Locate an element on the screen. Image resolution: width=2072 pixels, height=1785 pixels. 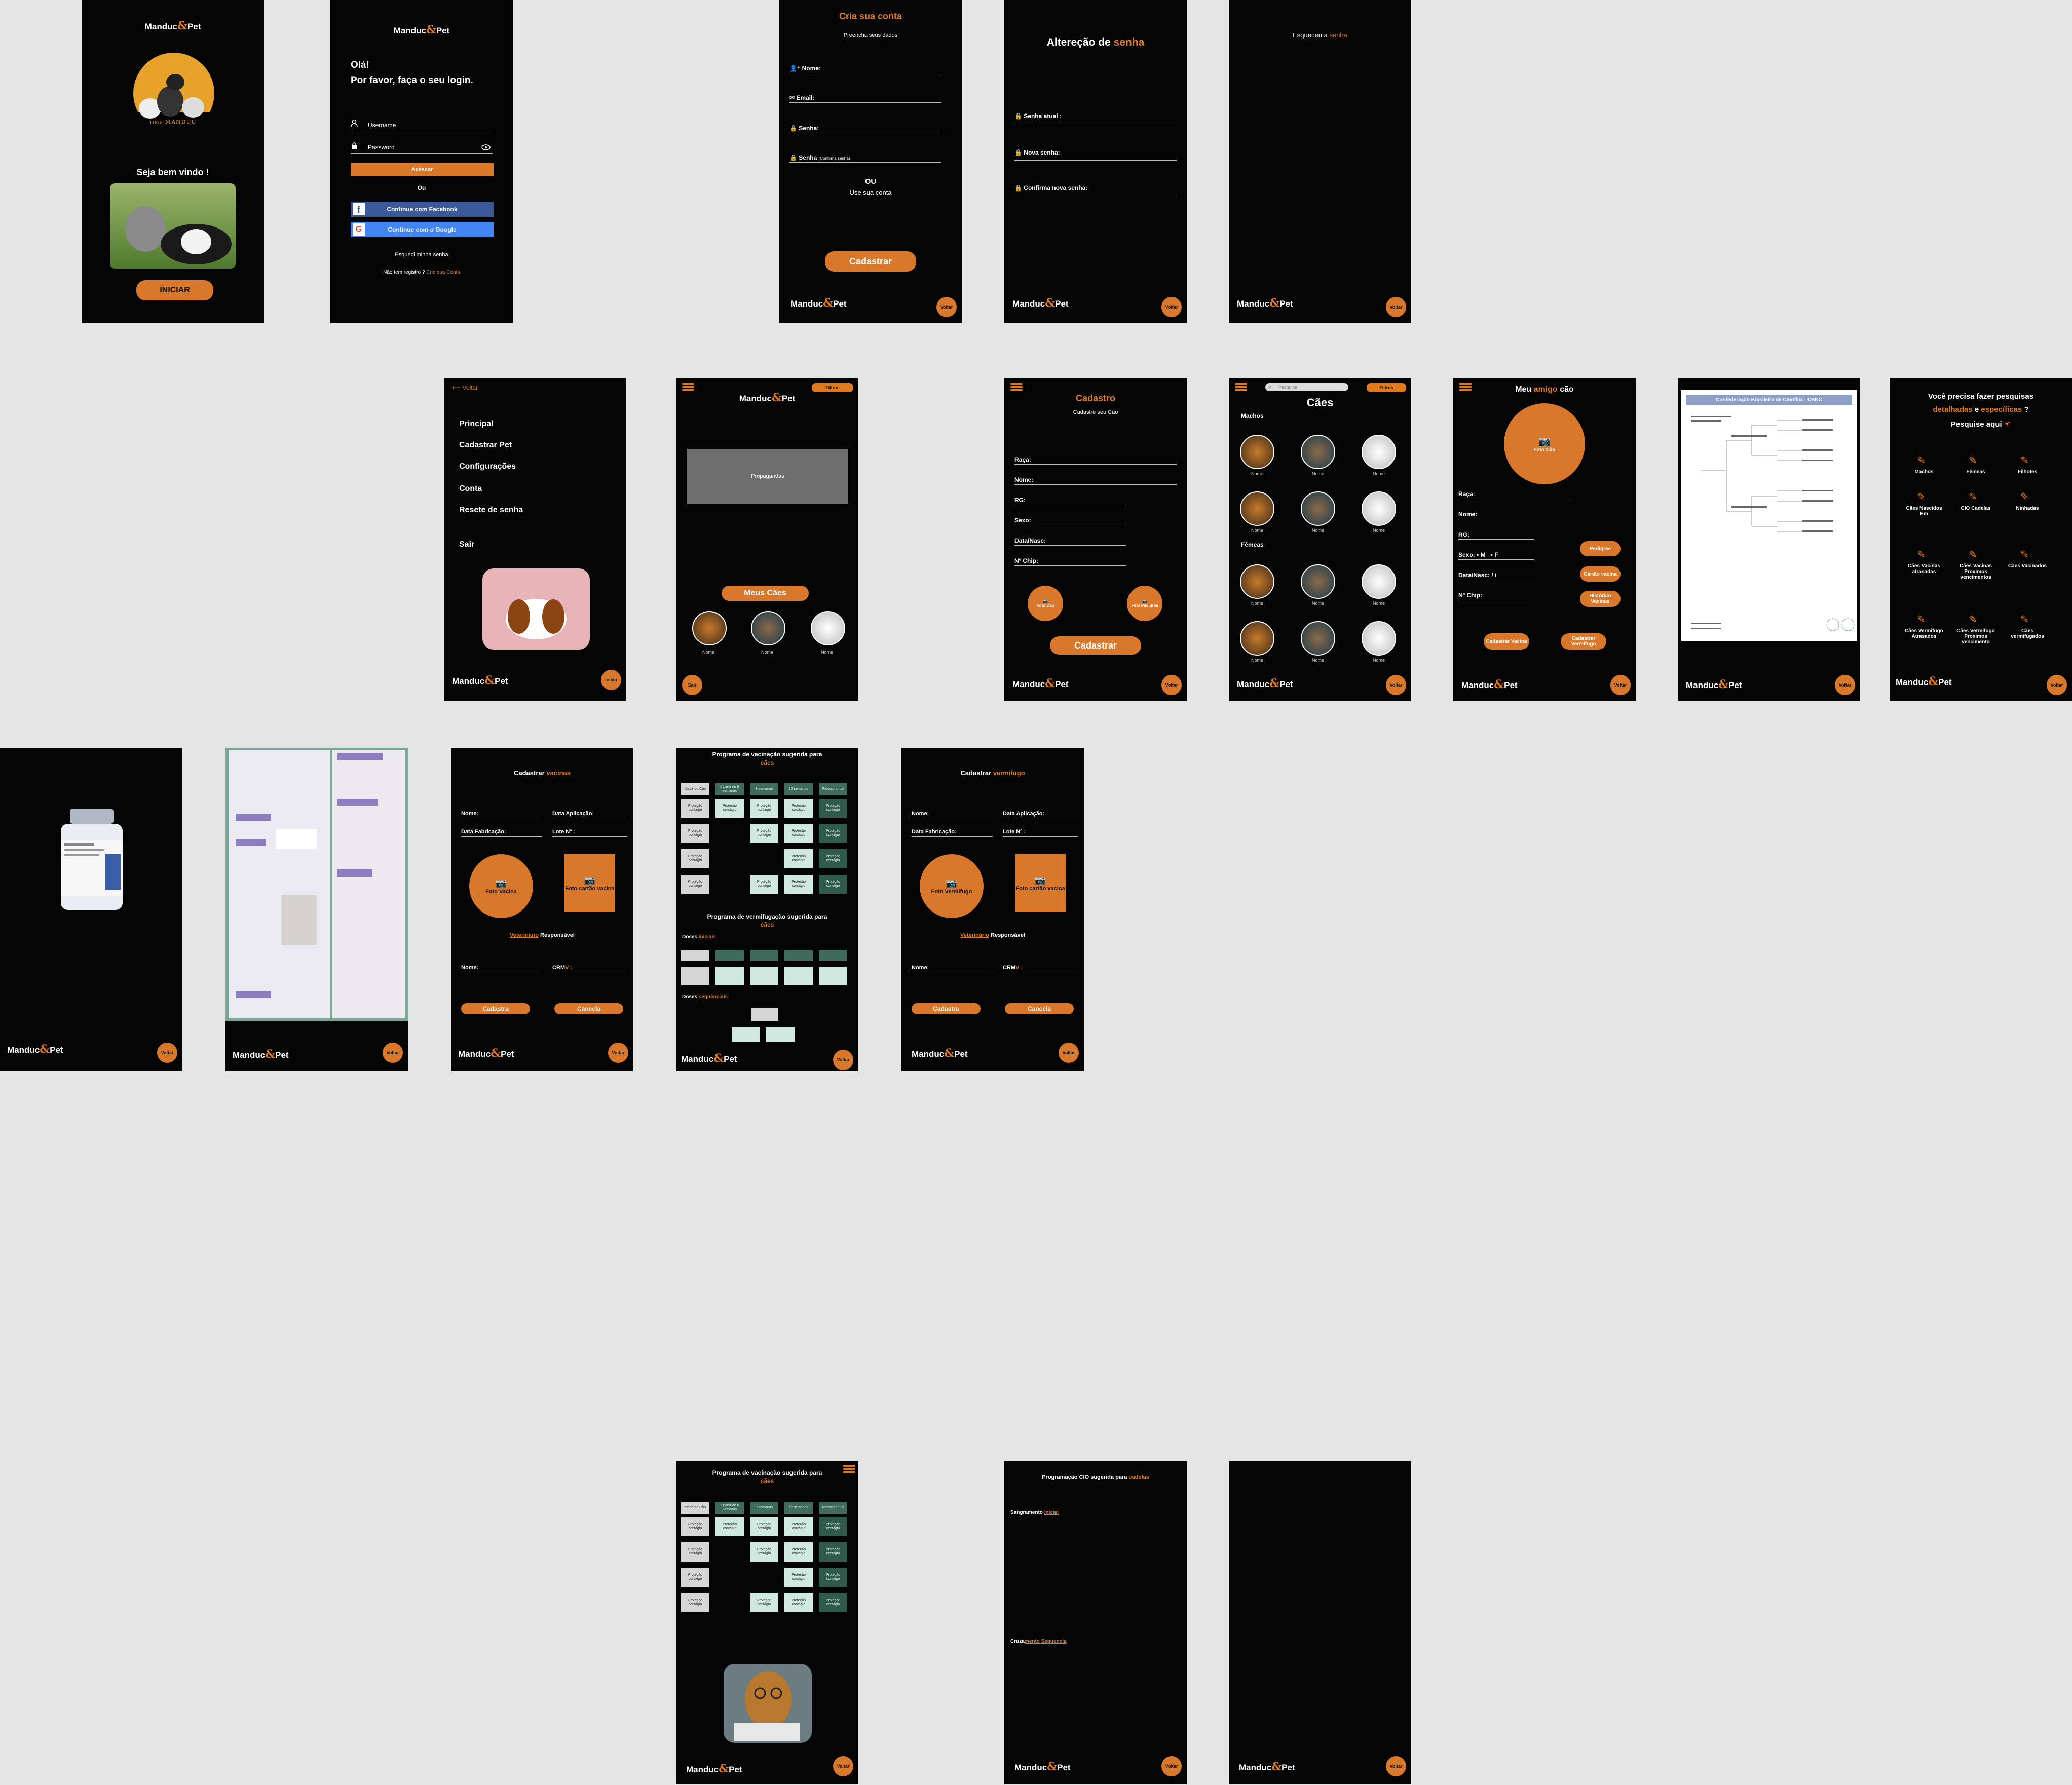
vaccine-card-button: Cartão vacina is located at coordinates (1600, 574).